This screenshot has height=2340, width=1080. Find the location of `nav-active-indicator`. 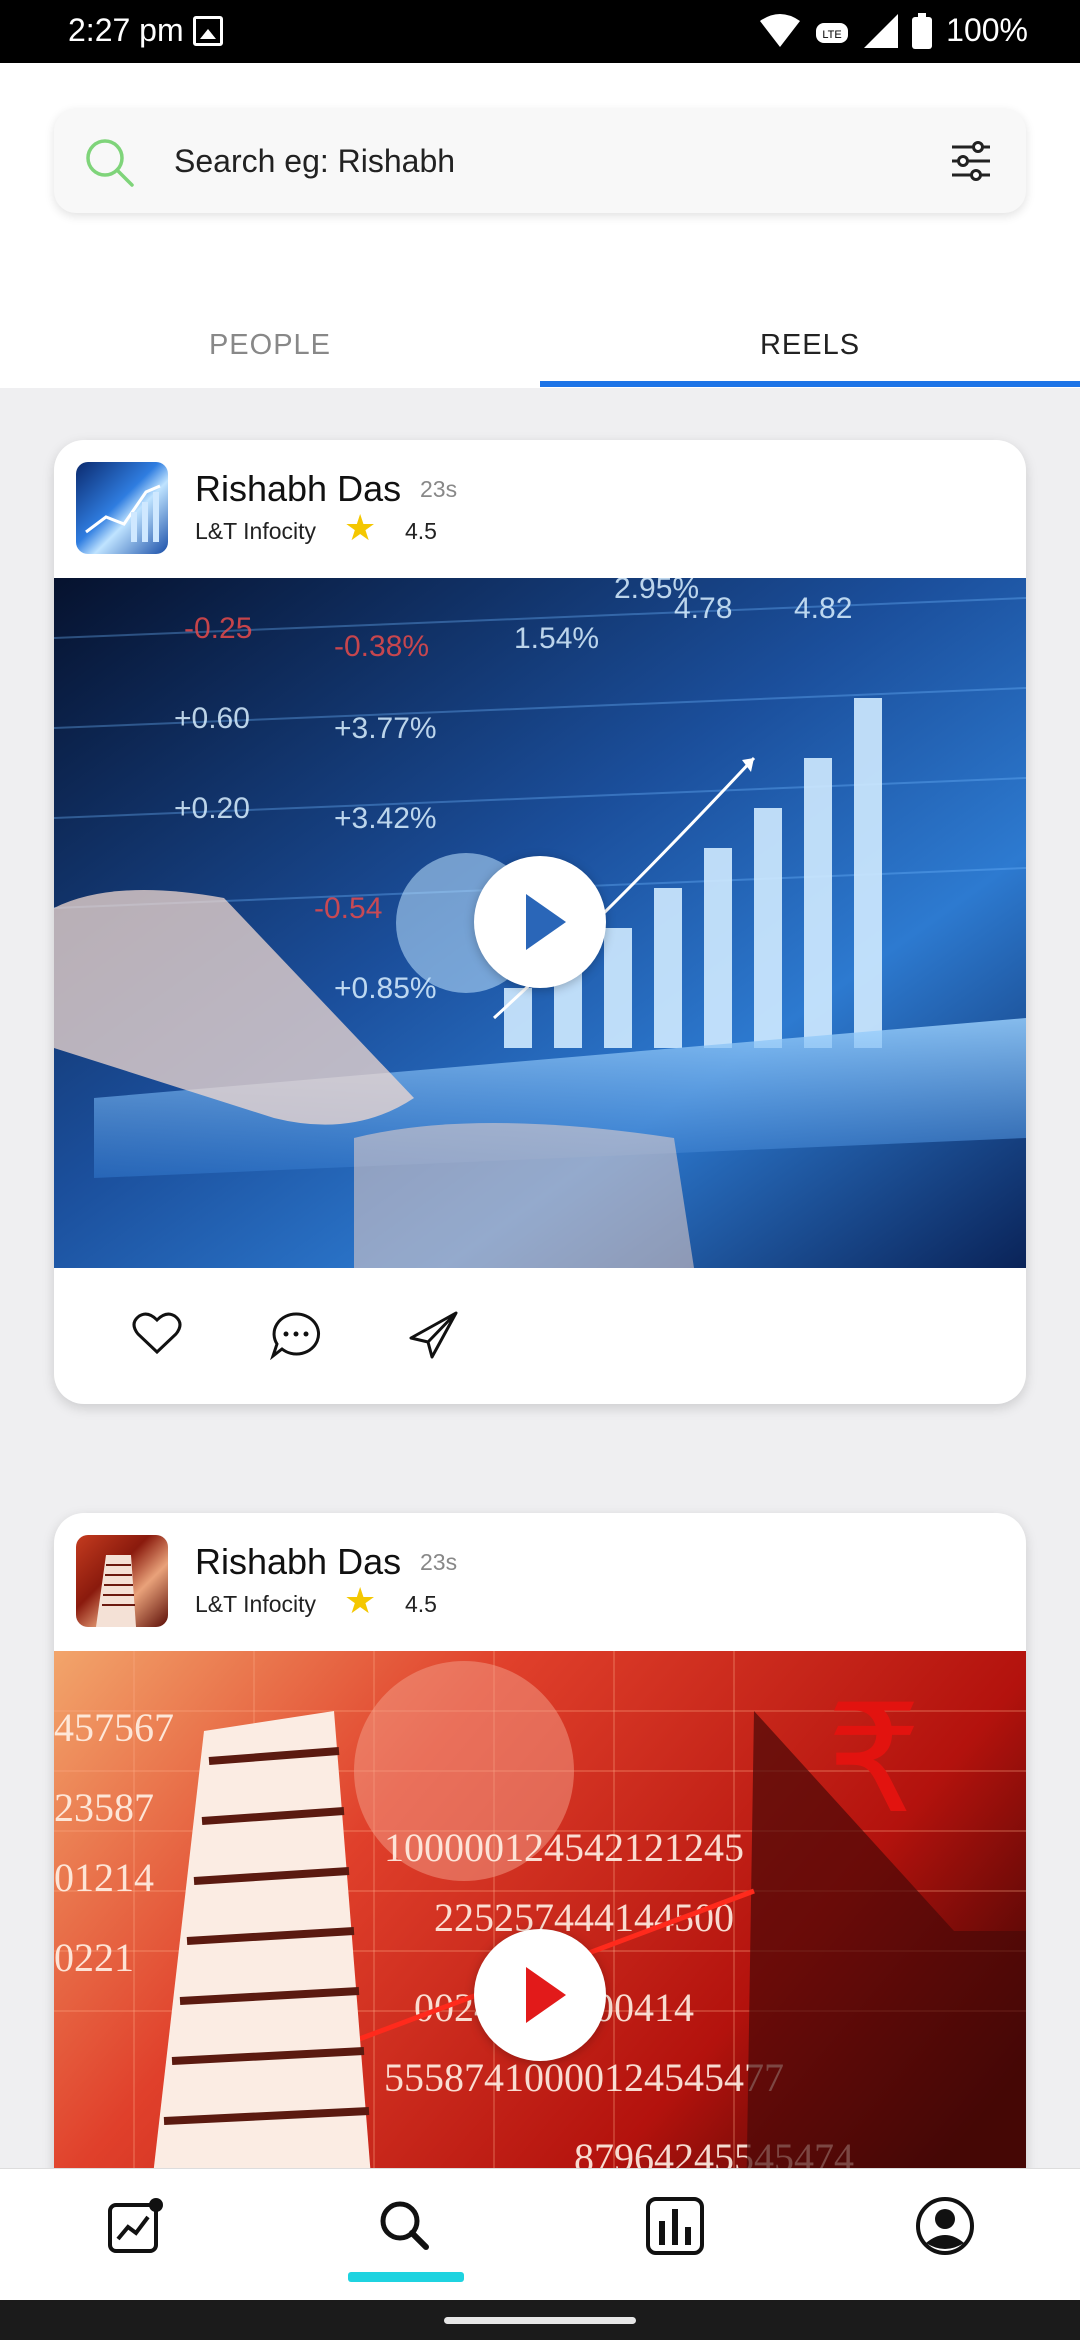

nav-active-indicator is located at coordinates (406, 2277).